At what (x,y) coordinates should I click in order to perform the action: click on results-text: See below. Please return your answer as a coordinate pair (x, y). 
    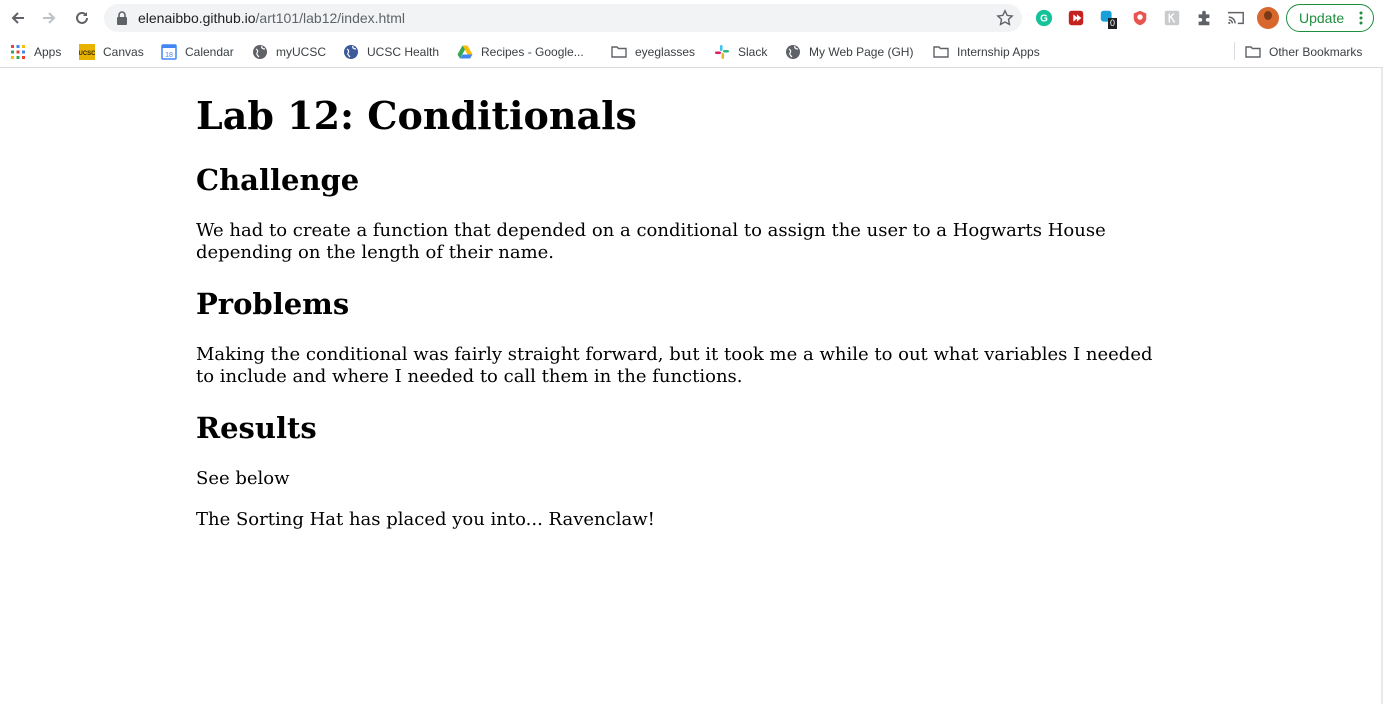
    Looking at the image, I should click on (243, 478).